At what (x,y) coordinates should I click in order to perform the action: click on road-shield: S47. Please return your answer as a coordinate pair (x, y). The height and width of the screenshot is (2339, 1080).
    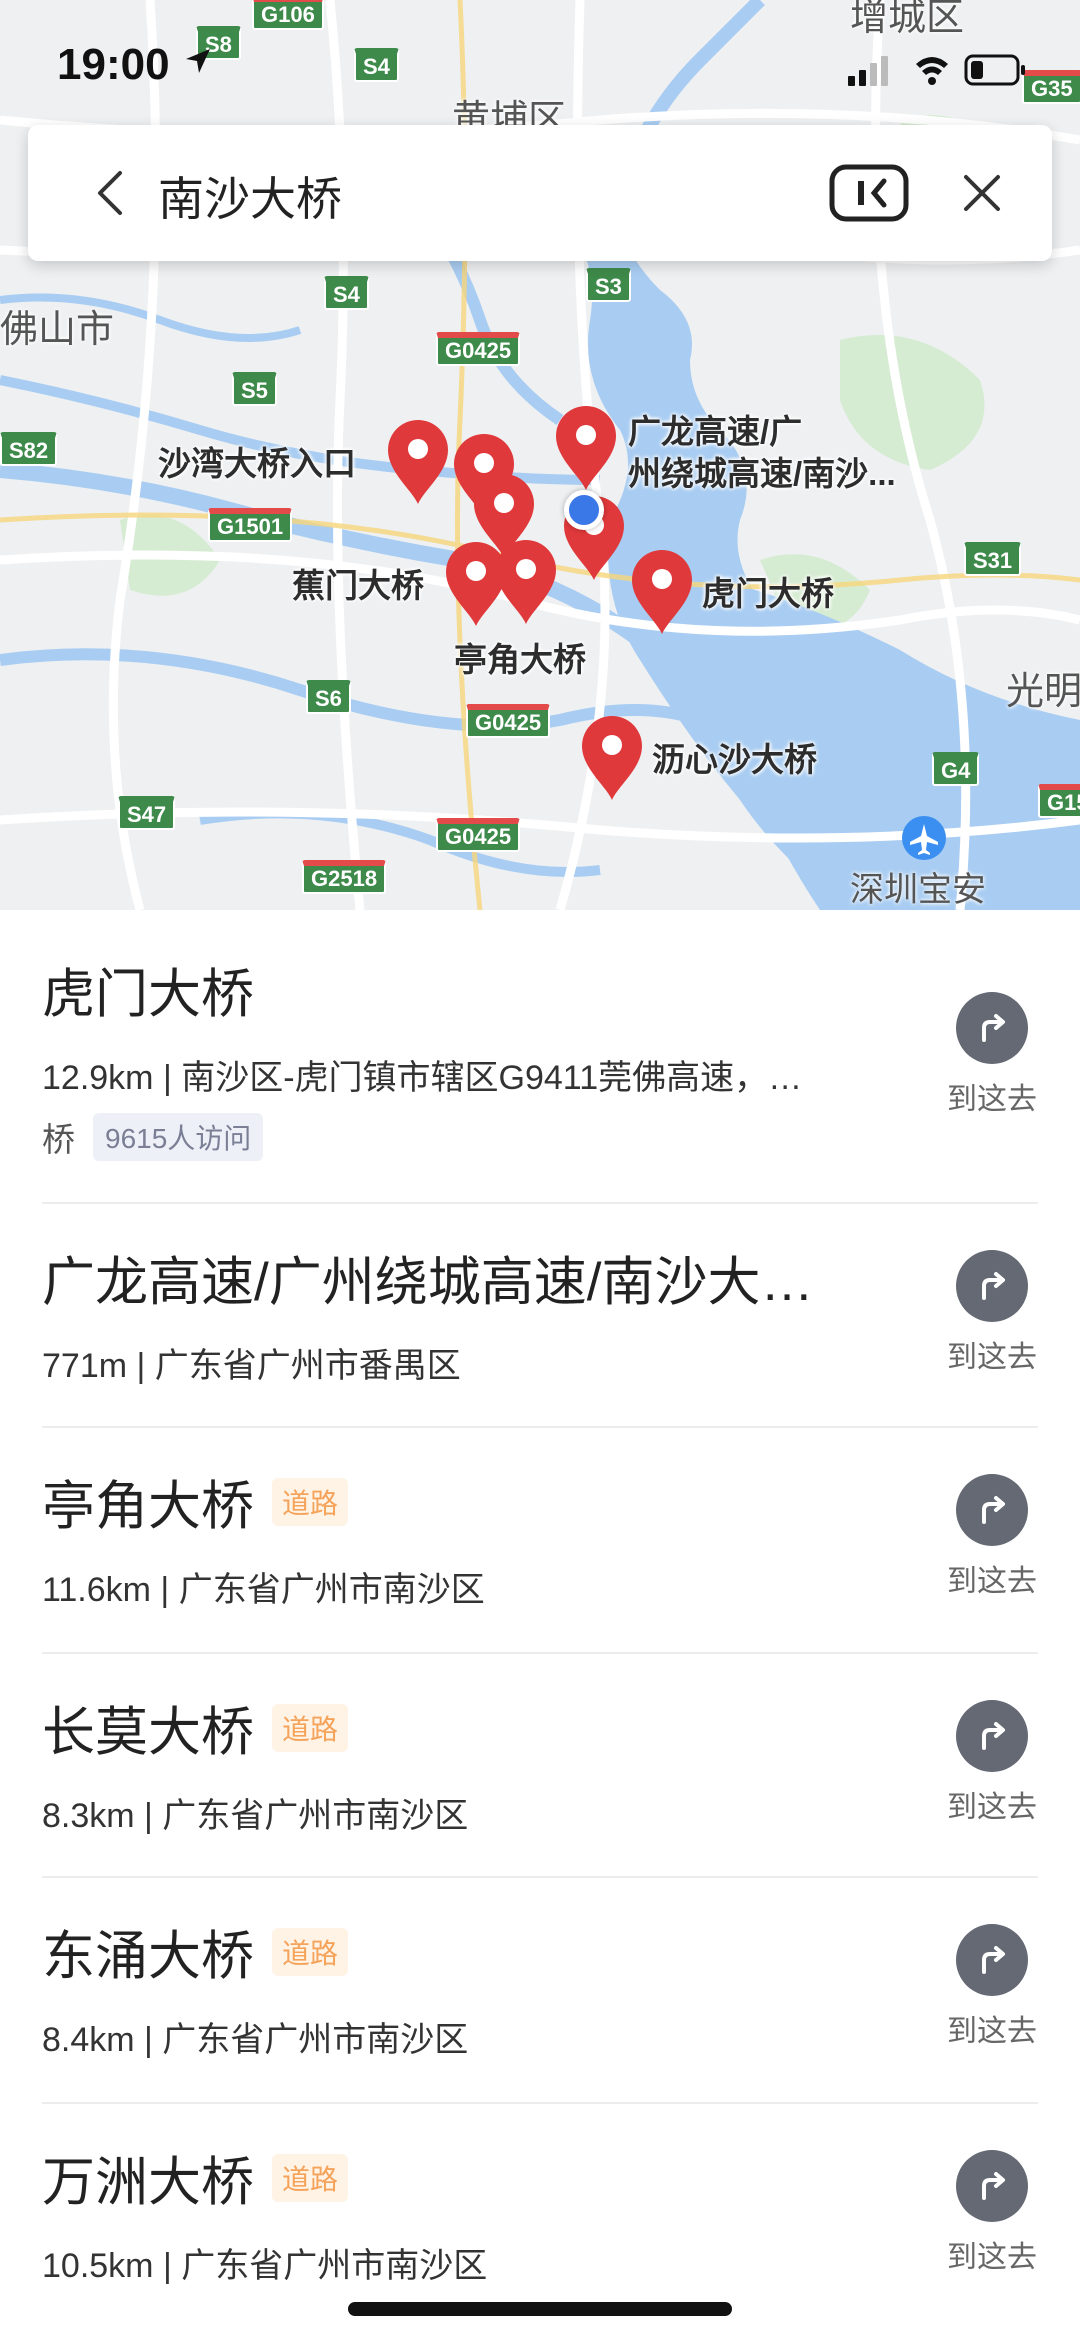
    Looking at the image, I should click on (147, 813).